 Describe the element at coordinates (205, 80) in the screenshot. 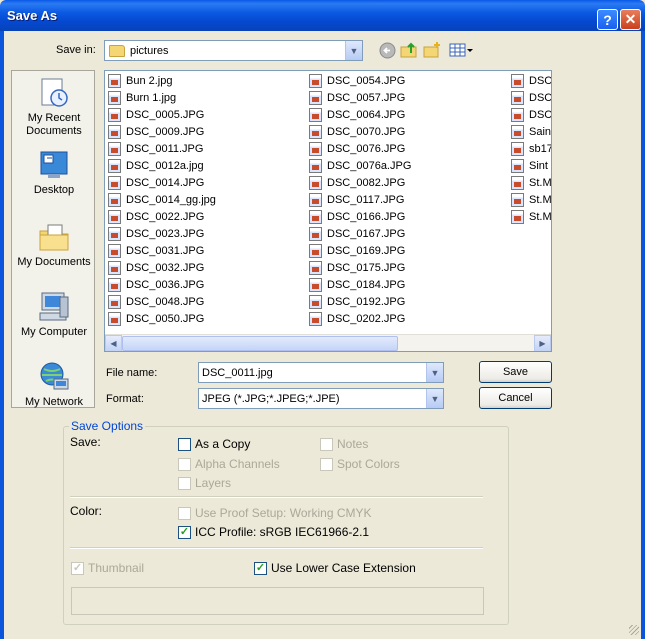

I see `file-item: Bun 2.jpg` at that location.